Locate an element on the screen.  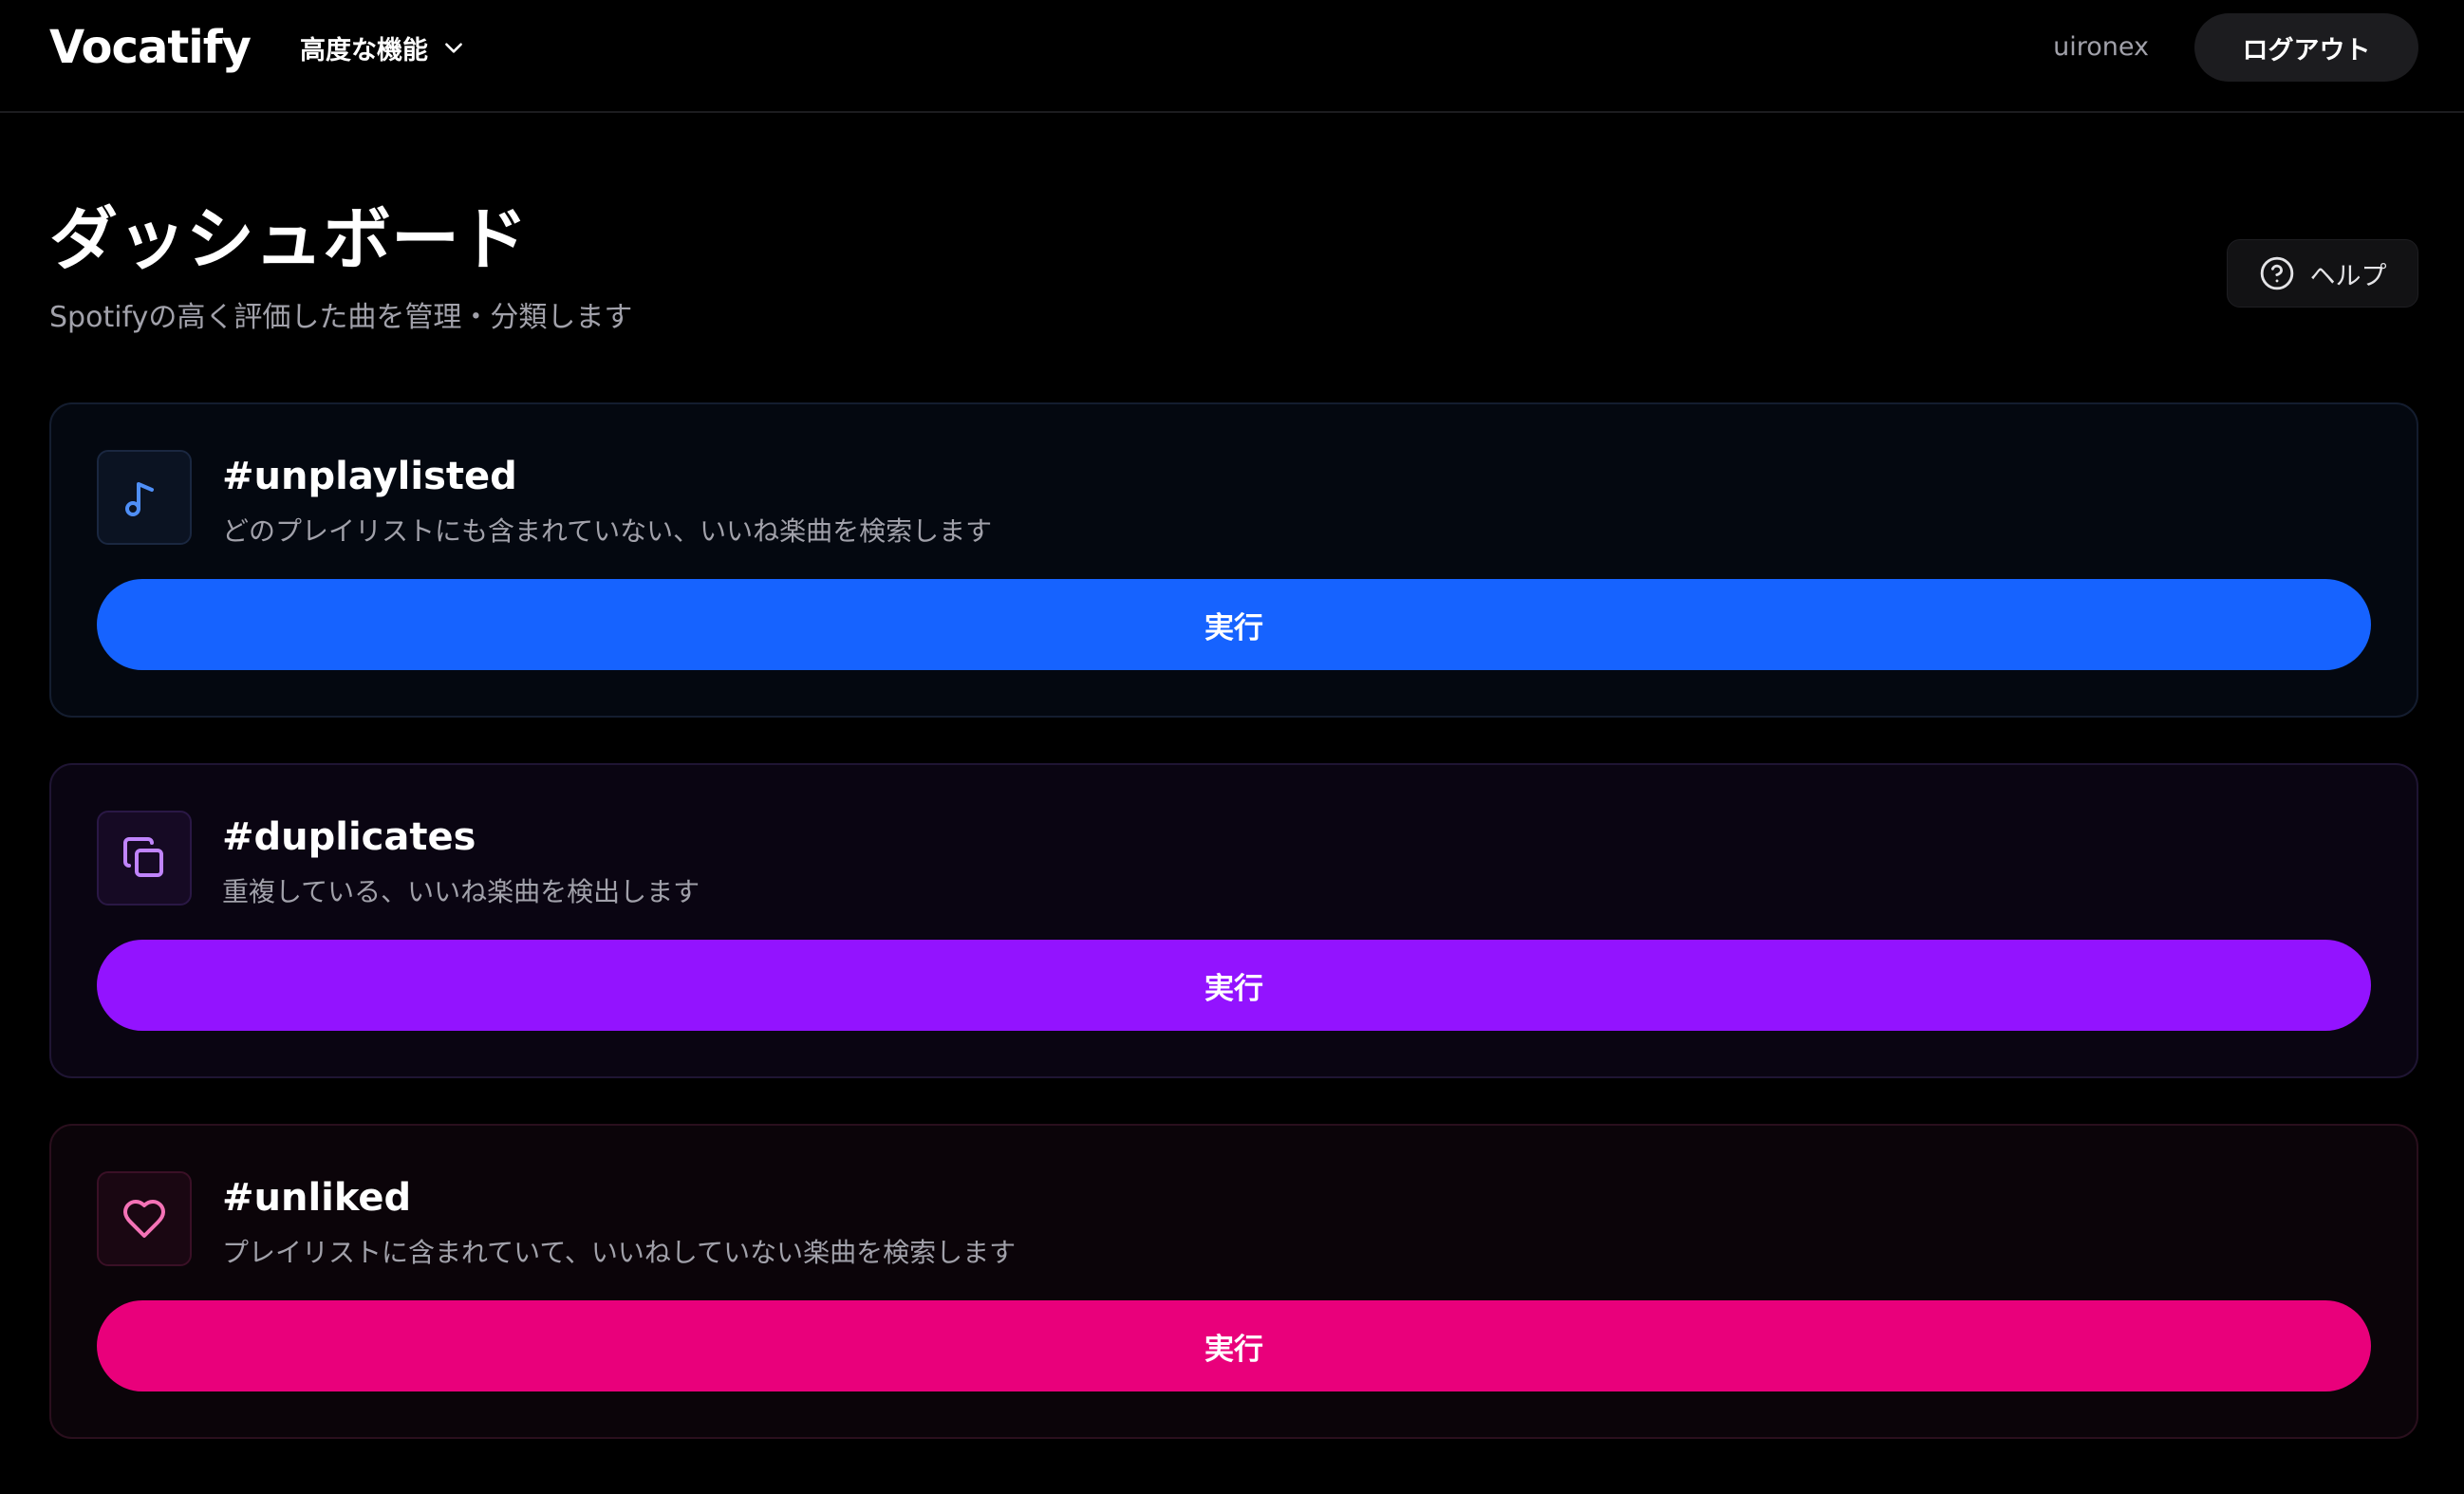
duplicates-description: 重複している、いいね楽曲を検出します is located at coordinates (461, 891).